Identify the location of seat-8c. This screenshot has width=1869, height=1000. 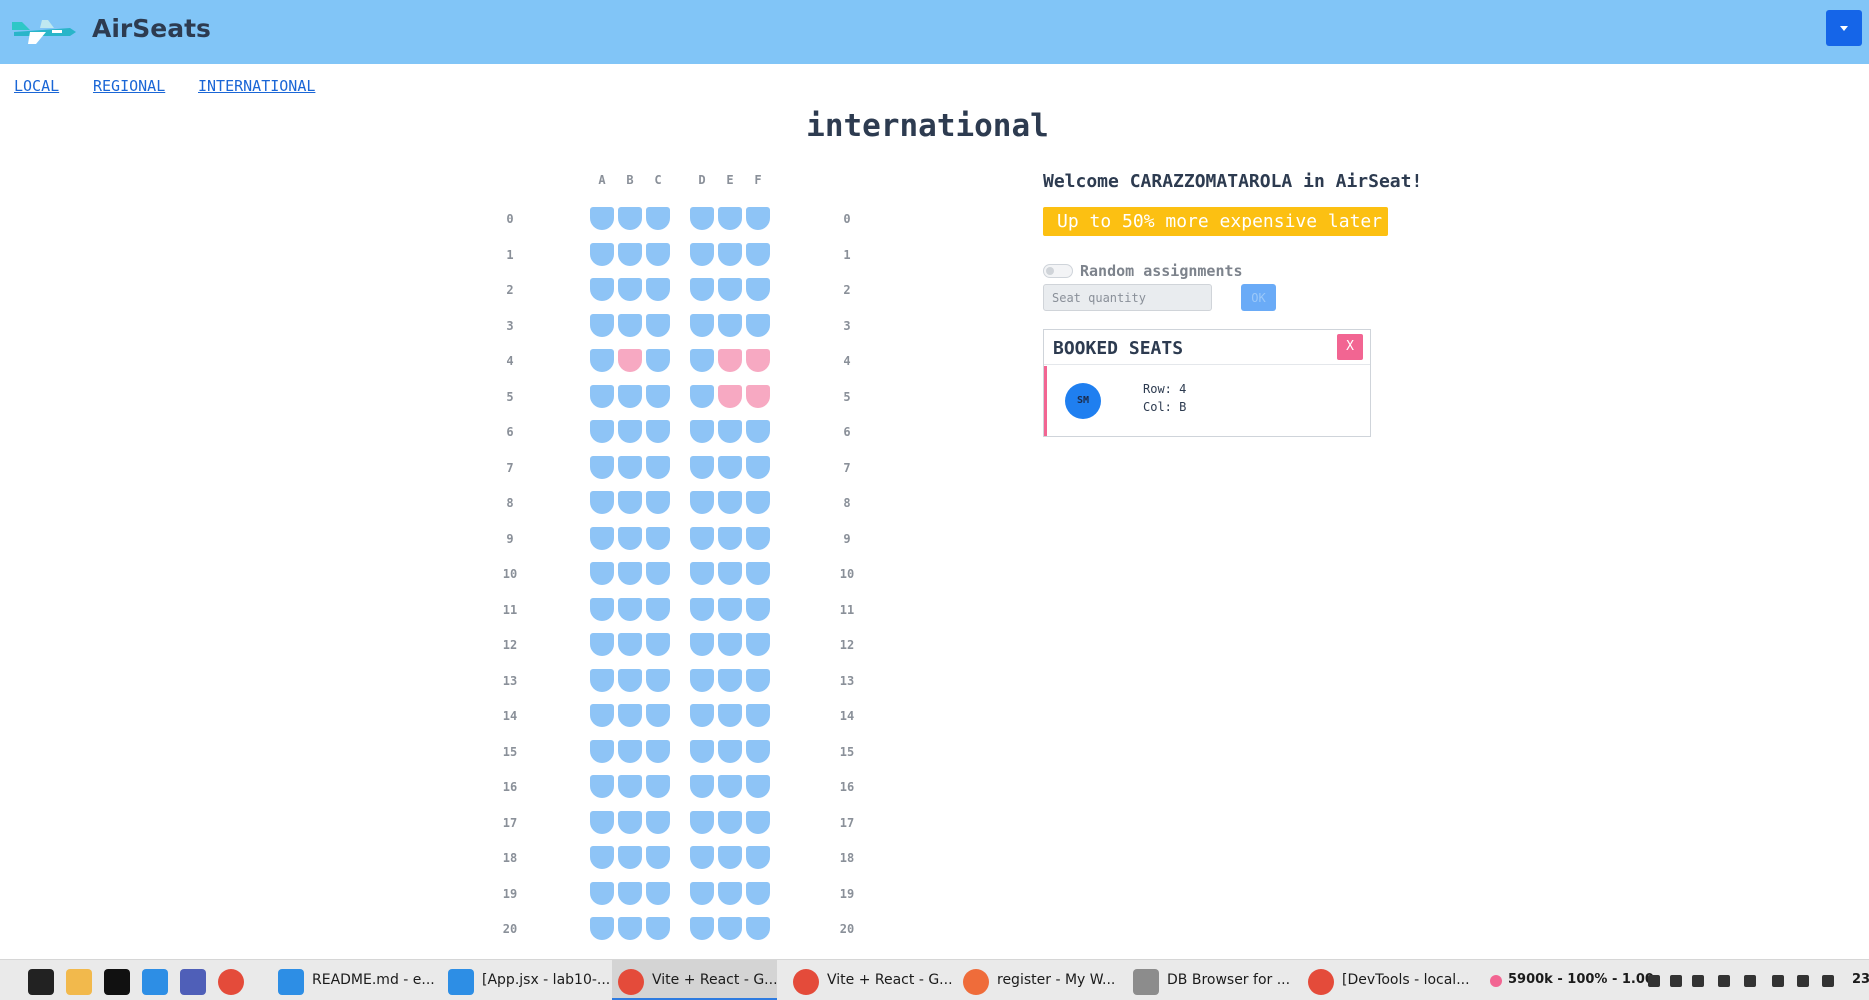
(658, 502).